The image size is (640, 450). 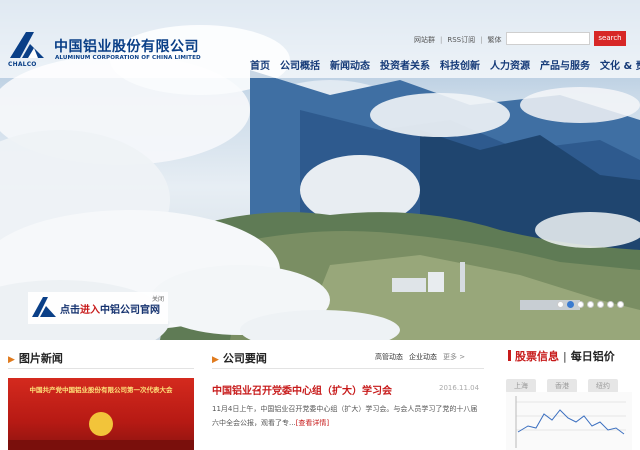 What do you see at coordinates (510, 64) in the screenshot?
I see `nav-item-hr: 人力资源` at bounding box center [510, 64].